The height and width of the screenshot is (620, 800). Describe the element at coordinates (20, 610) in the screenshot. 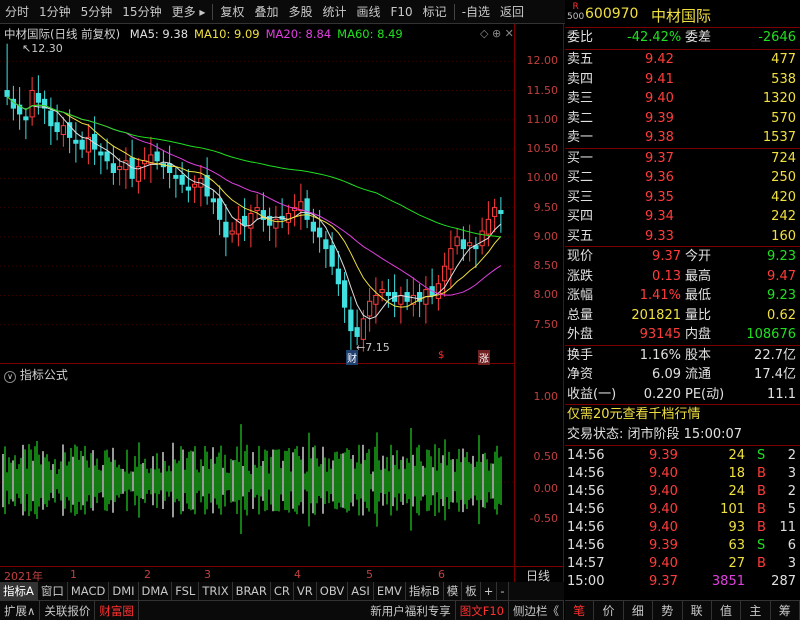

I see `status-item-0: 扩展∧` at that location.